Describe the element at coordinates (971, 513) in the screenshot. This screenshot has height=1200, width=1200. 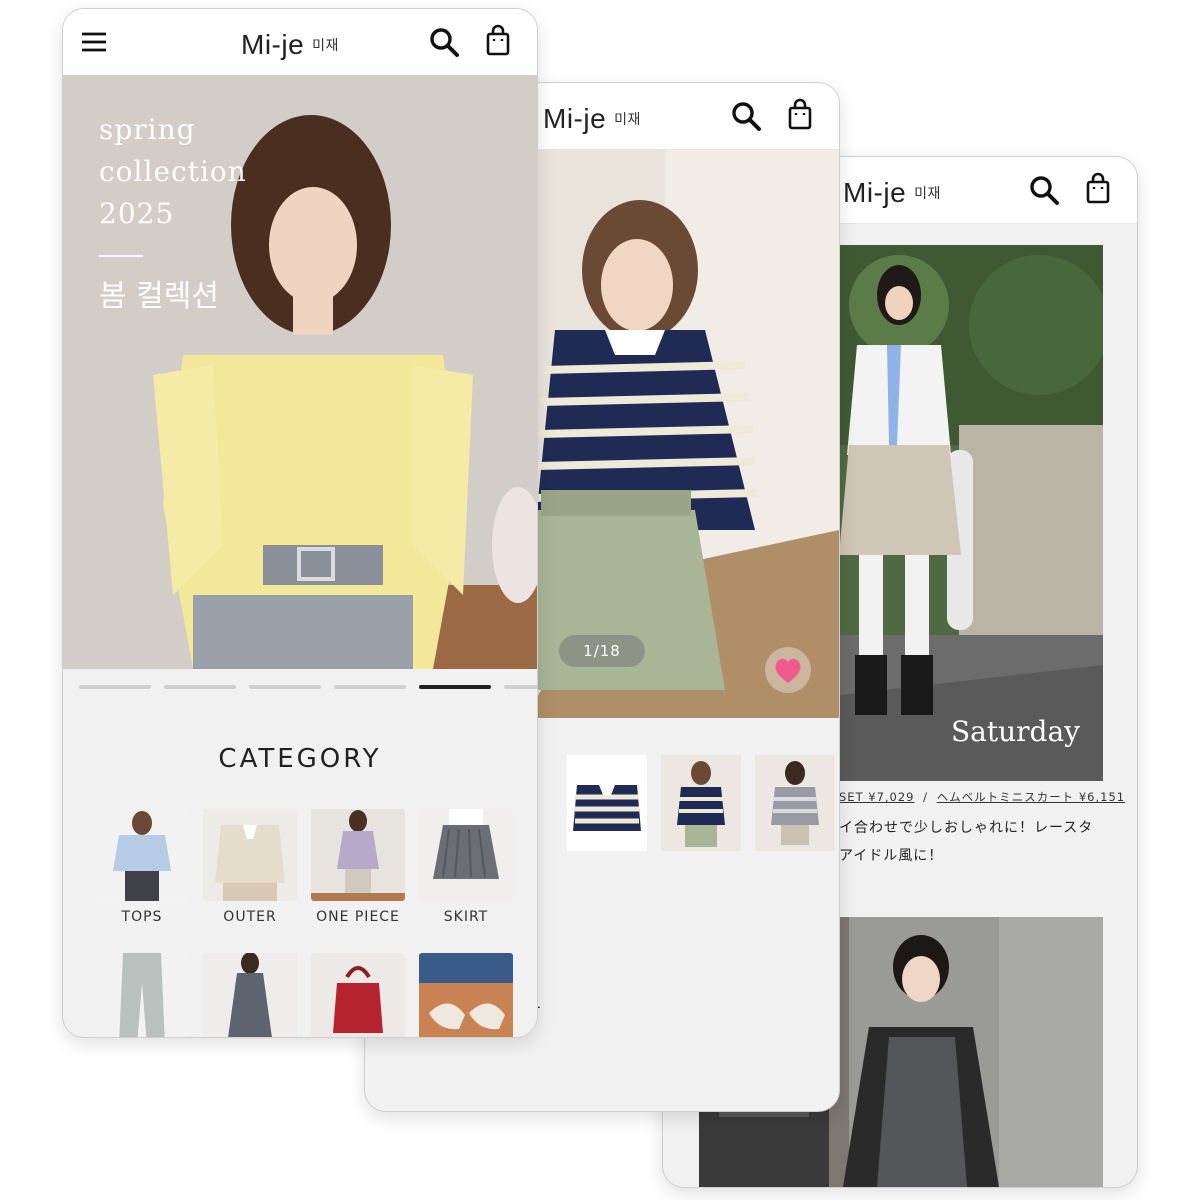
I see `street-style-photo` at that location.